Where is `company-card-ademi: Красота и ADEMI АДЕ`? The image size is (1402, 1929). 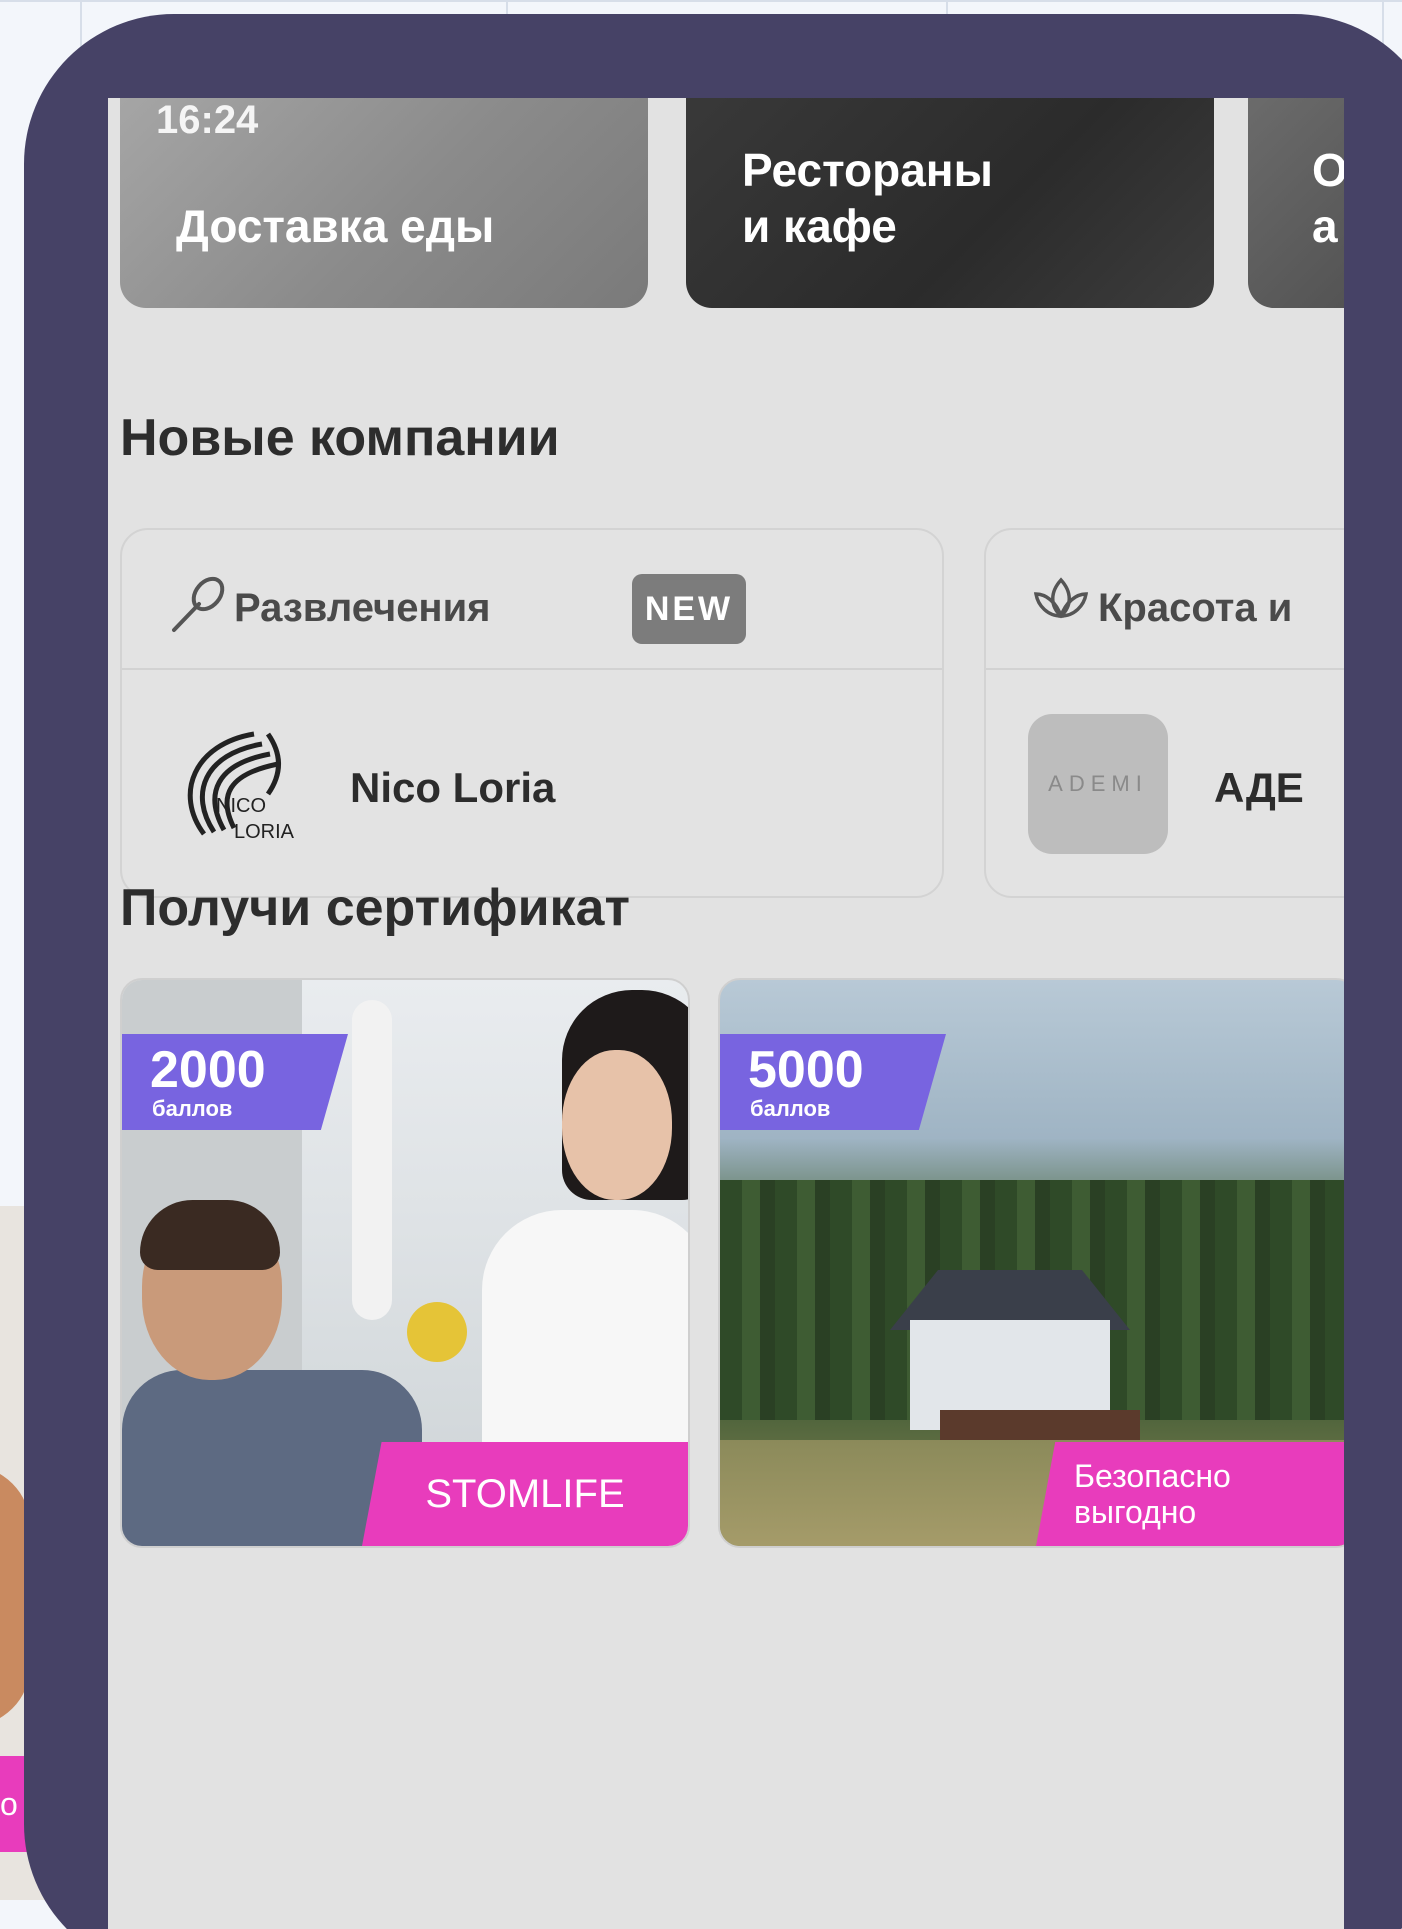
company-card-ademi: Красота и ADEMI АДЕ is located at coordinates (1164, 713).